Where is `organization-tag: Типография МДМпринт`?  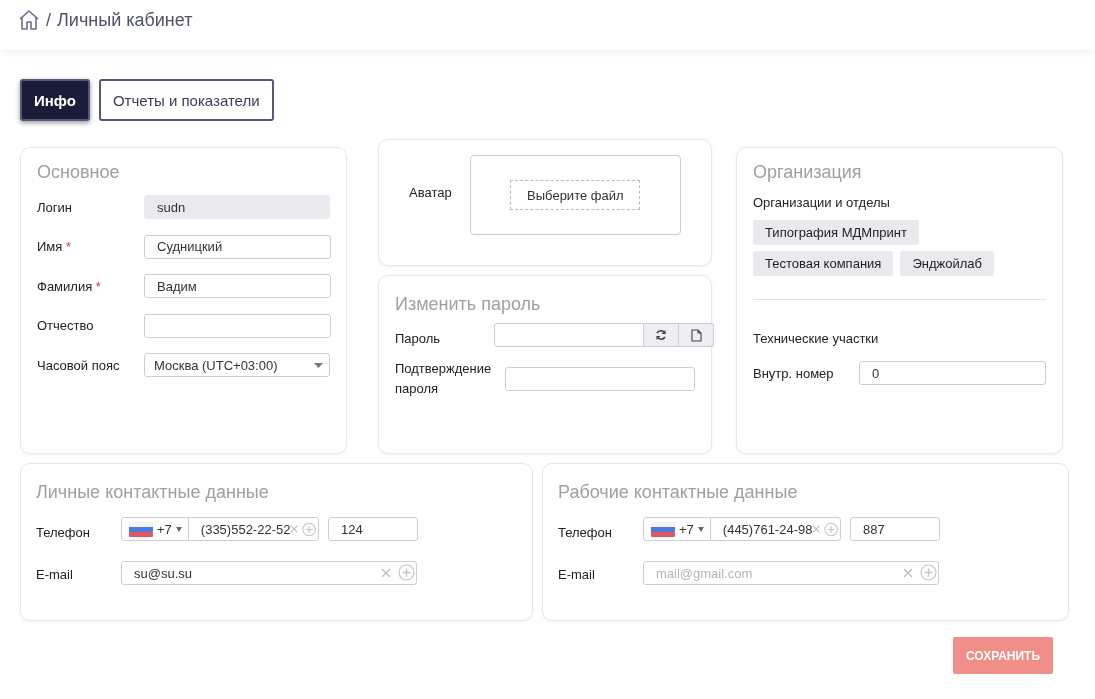 organization-tag: Типография МДМпринт is located at coordinates (836, 232).